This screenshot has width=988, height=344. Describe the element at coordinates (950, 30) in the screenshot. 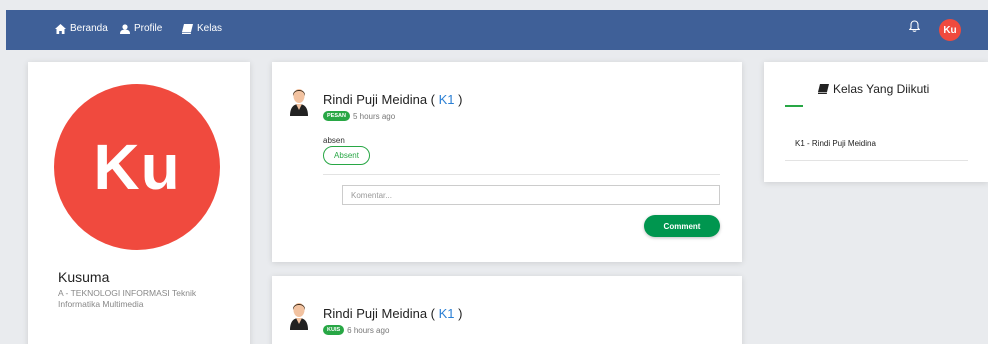

I see `user-avatar: Ku` at that location.